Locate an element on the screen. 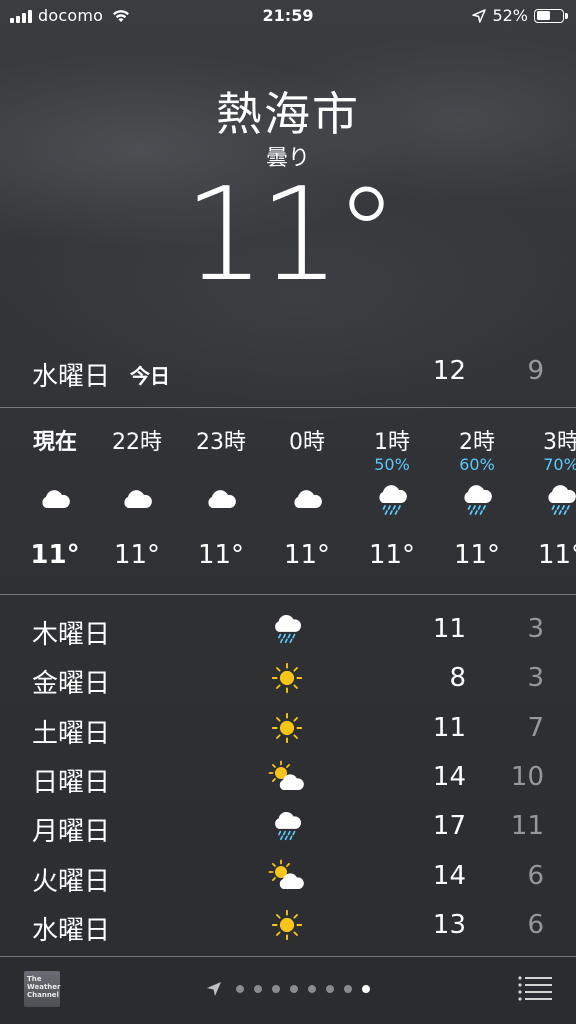  today-low-temp: 9 is located at coordinates (535, 371).